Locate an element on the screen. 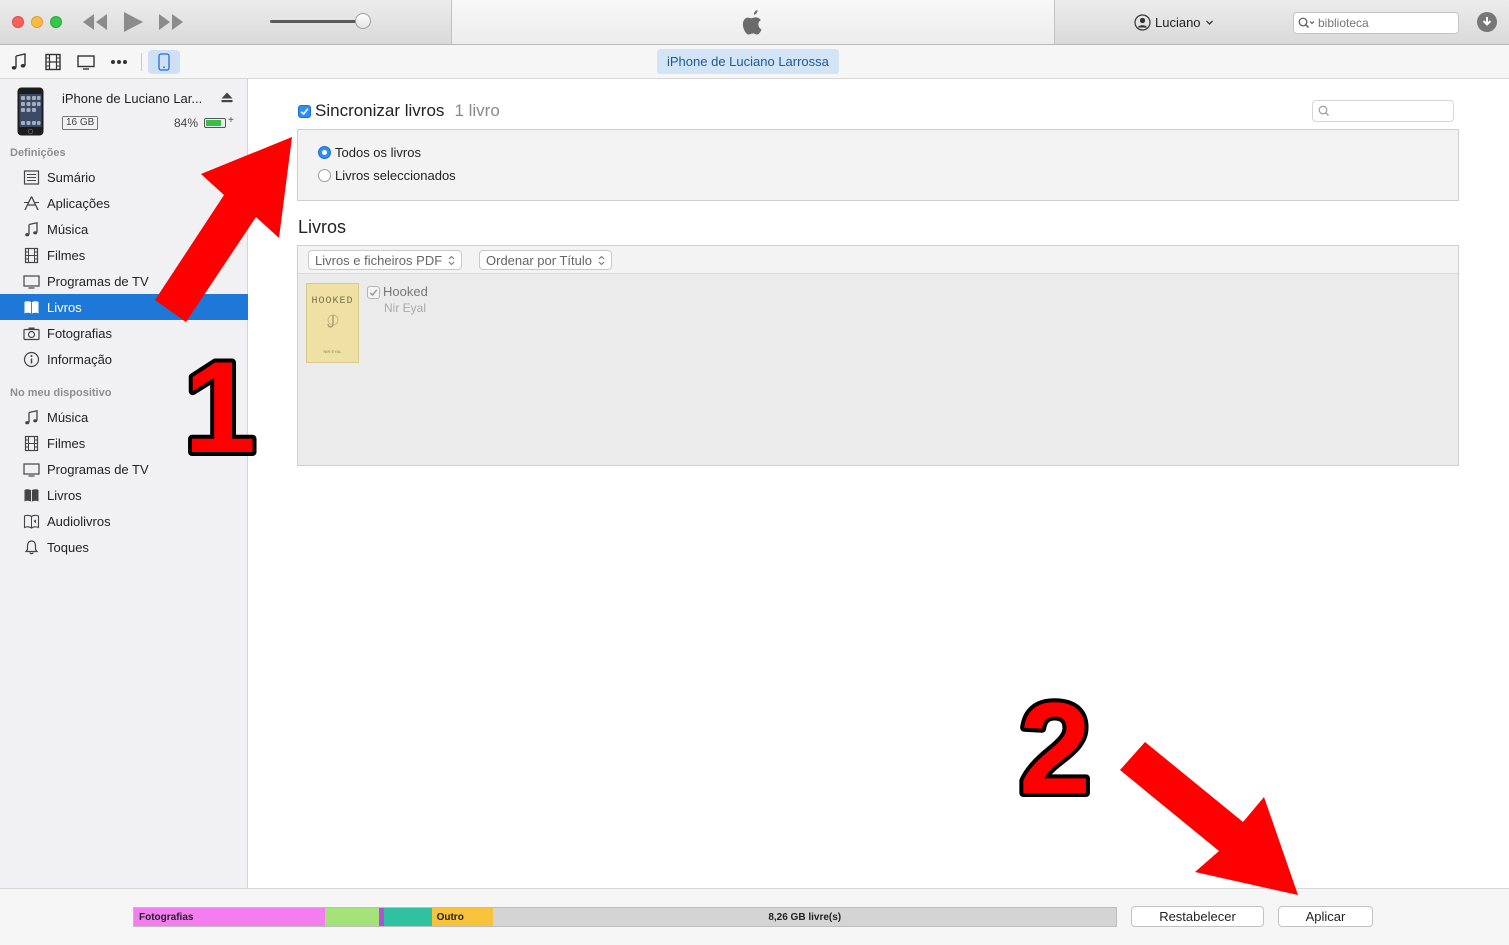 Image resolution: width=1509 pixels, height=945 pixels. rewind-button is located at coordinates (95, 22).